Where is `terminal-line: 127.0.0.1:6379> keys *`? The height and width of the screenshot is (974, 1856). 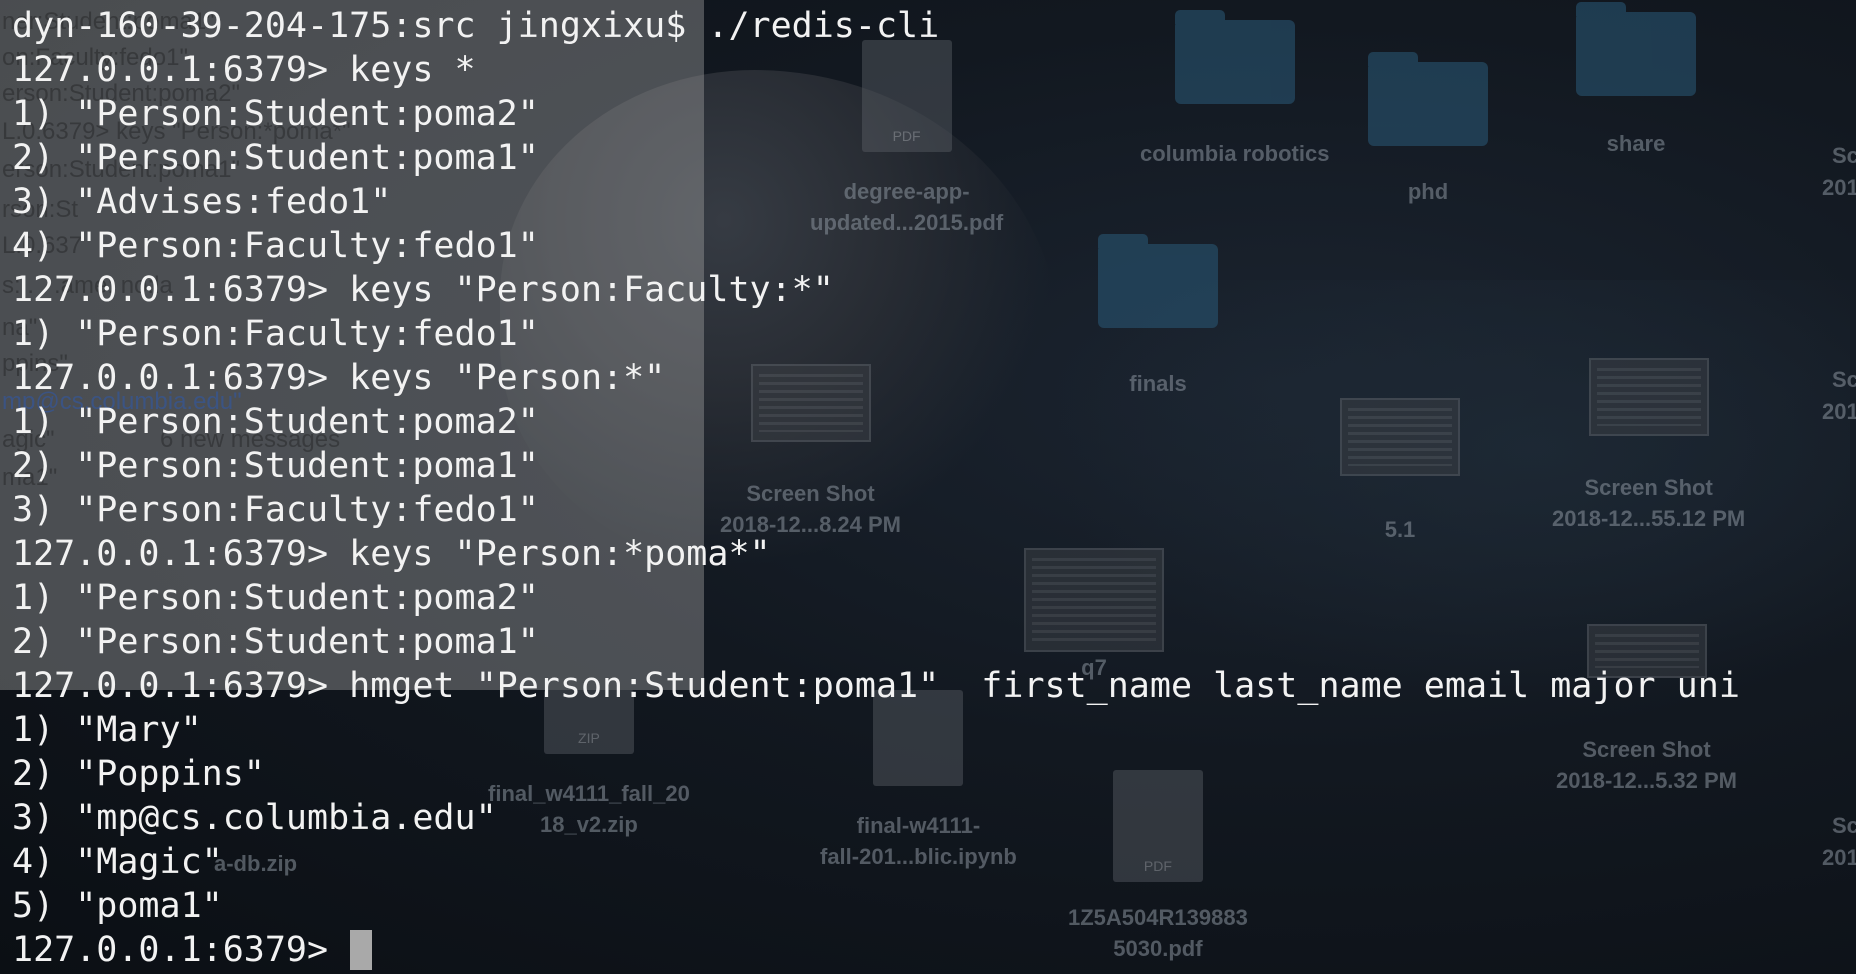 terminal-line: 127.0.0.1:6379> keys * is located at coordinates (244, 70).